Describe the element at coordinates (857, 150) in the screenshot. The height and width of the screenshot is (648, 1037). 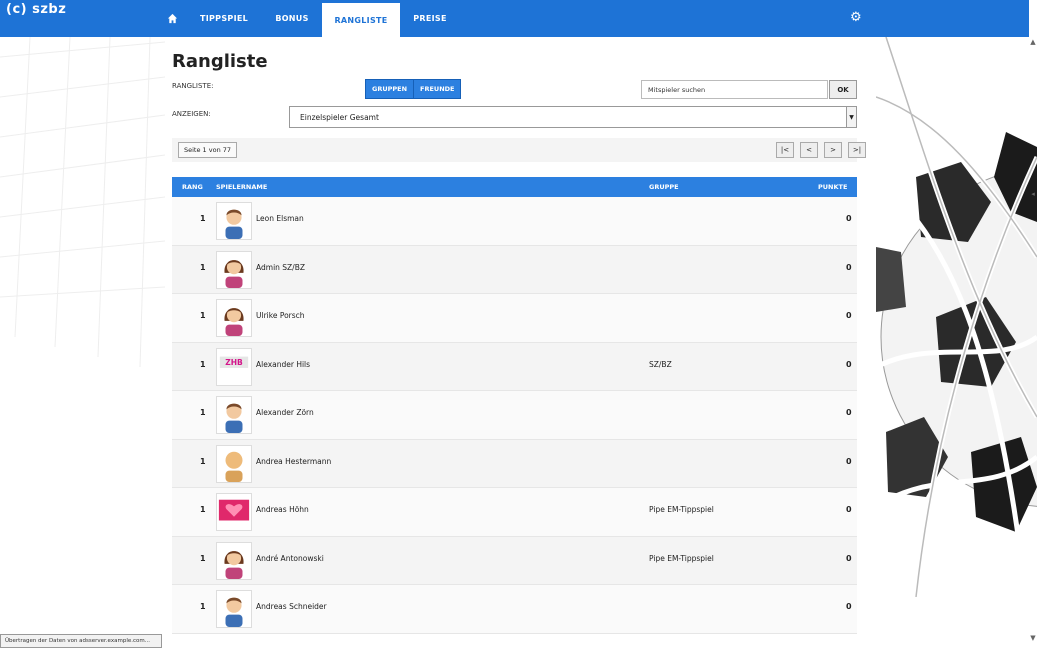
I see `last-page-button: >|` at that location.